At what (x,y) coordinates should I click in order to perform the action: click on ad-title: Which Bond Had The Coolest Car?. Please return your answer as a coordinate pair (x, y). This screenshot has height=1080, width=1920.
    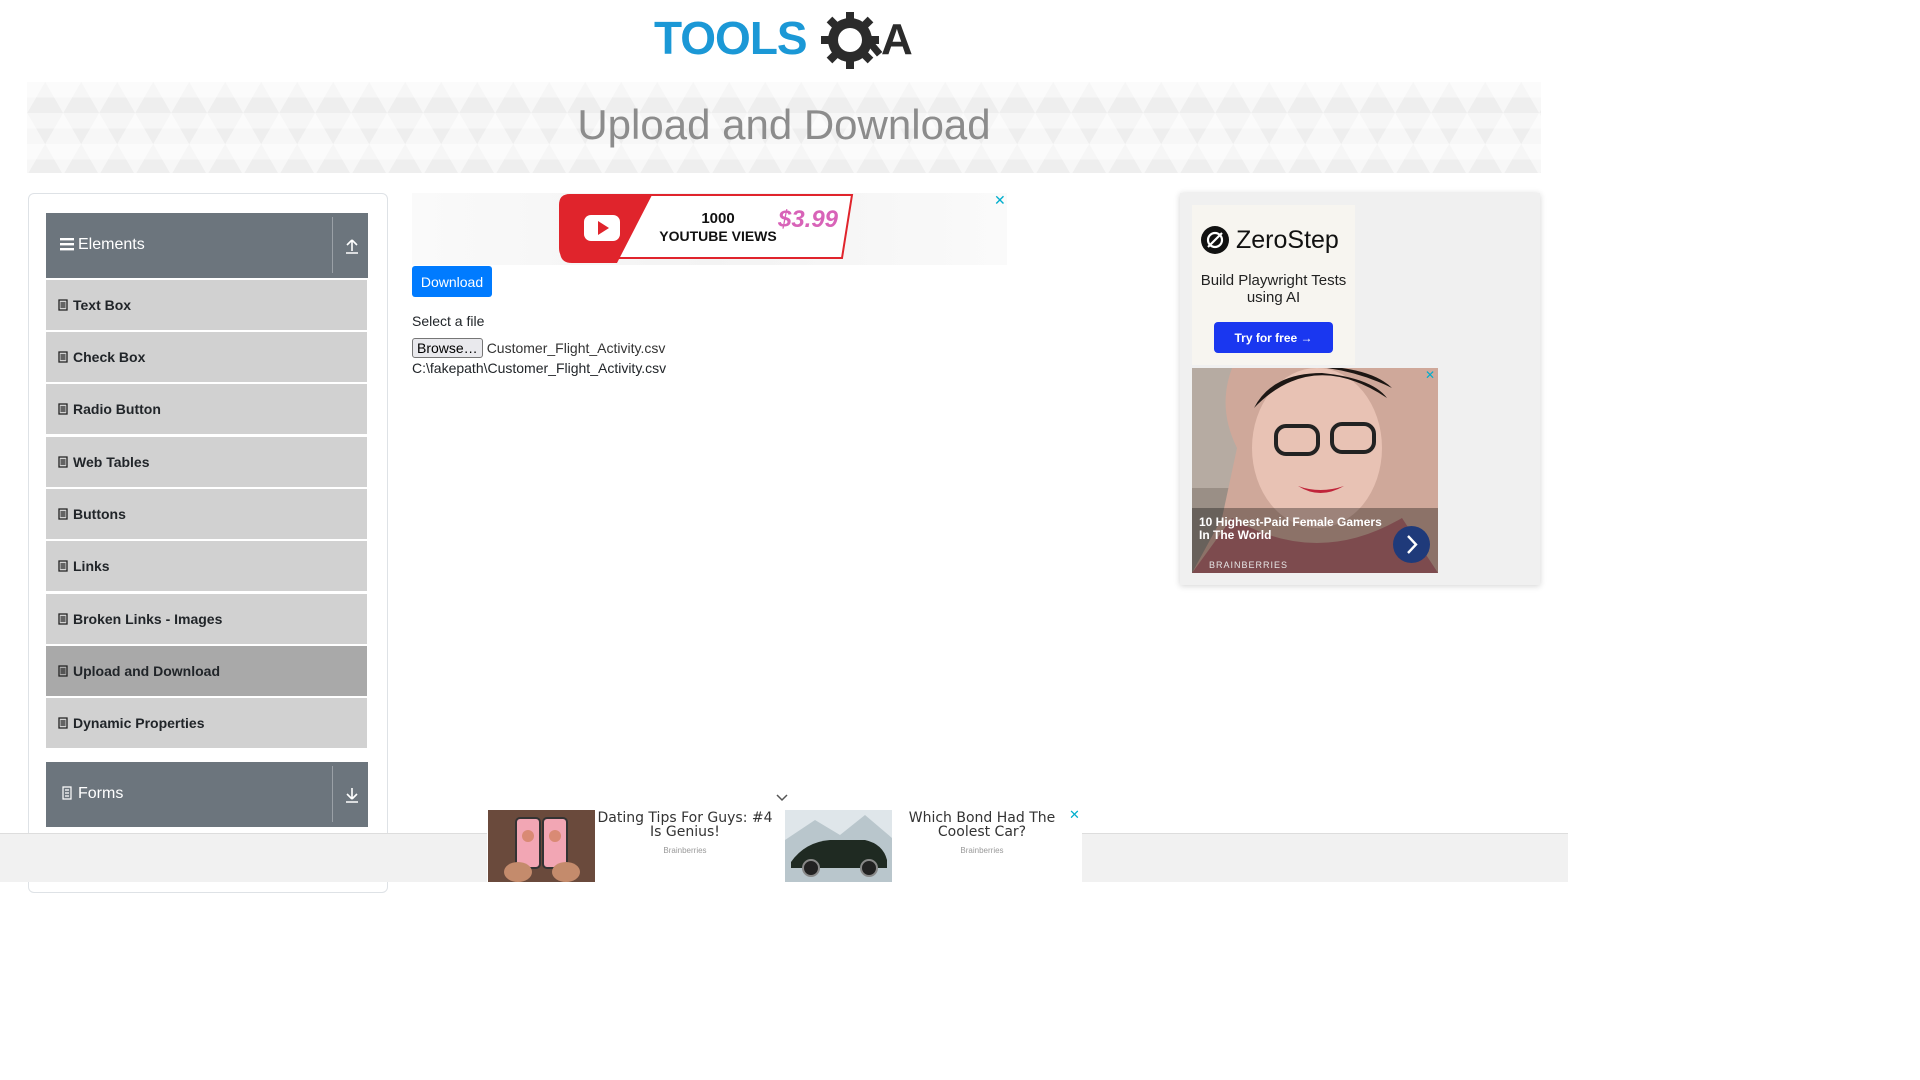
    Looking at the image, I should click on (982, 825).